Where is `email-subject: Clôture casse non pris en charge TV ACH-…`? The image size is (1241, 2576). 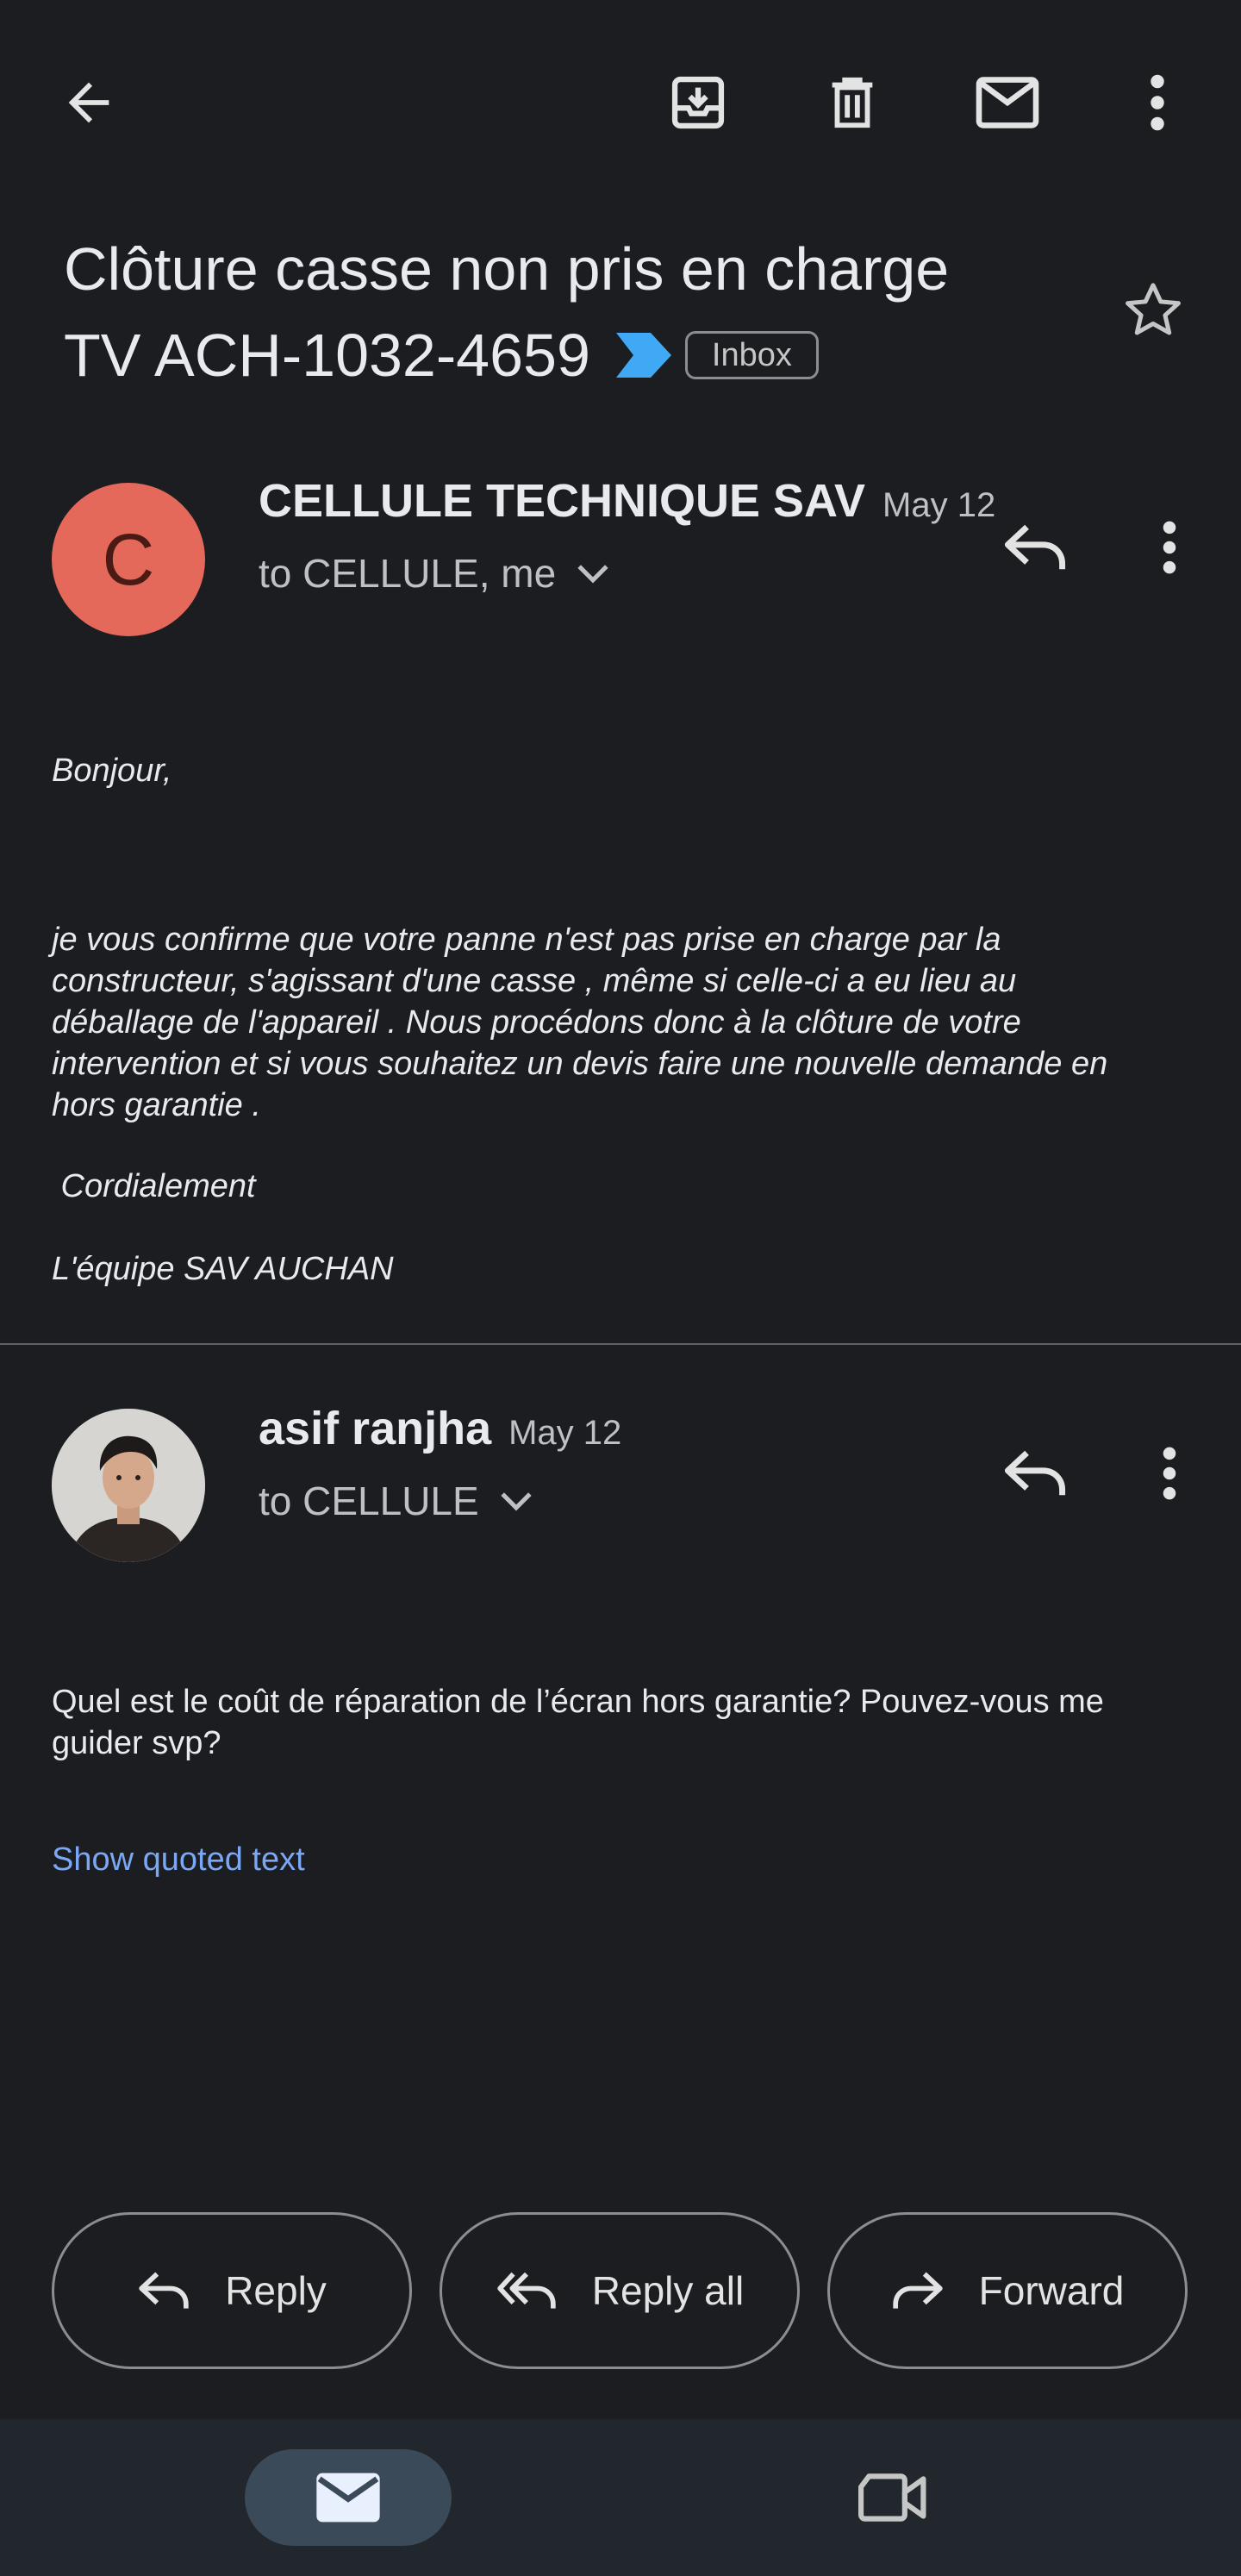 email-subject: Clôture casse non pris en charge TV ACH-… is located at coordinates (546, 312).